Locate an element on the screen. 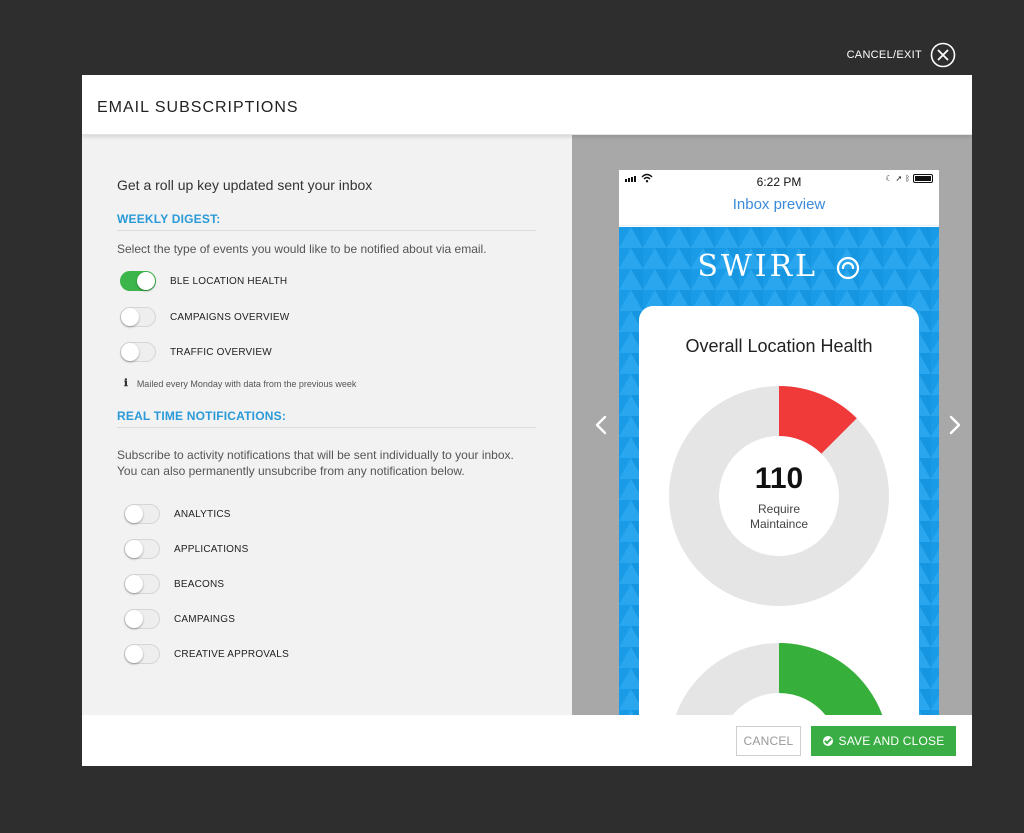  require-maintenance-label: Require Maintaince is located at coordinates (779, 517).